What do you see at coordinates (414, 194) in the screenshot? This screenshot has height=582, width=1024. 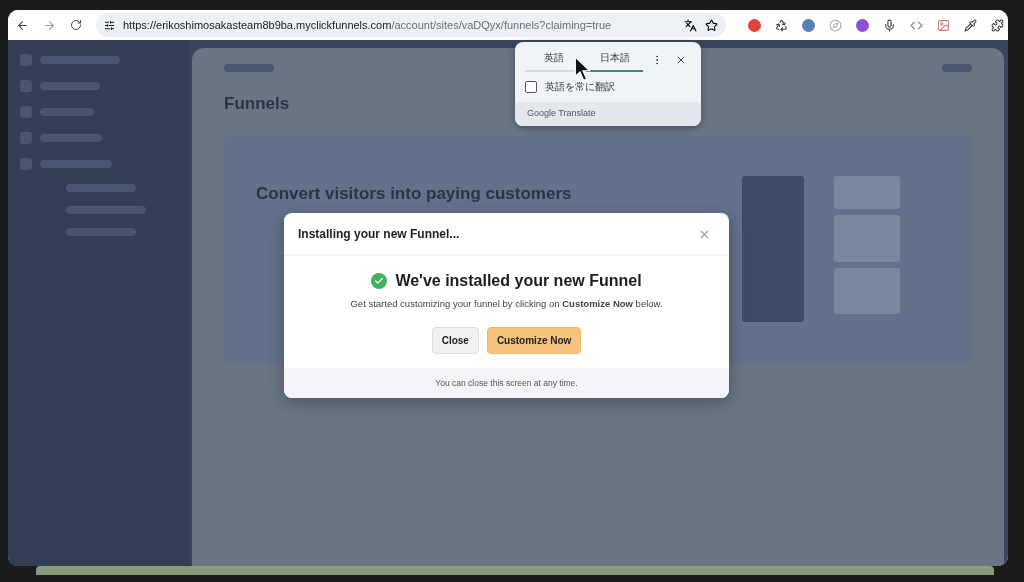 I see `hero-title: Convert visitors into paying customers` at bounding box center [414, 194].